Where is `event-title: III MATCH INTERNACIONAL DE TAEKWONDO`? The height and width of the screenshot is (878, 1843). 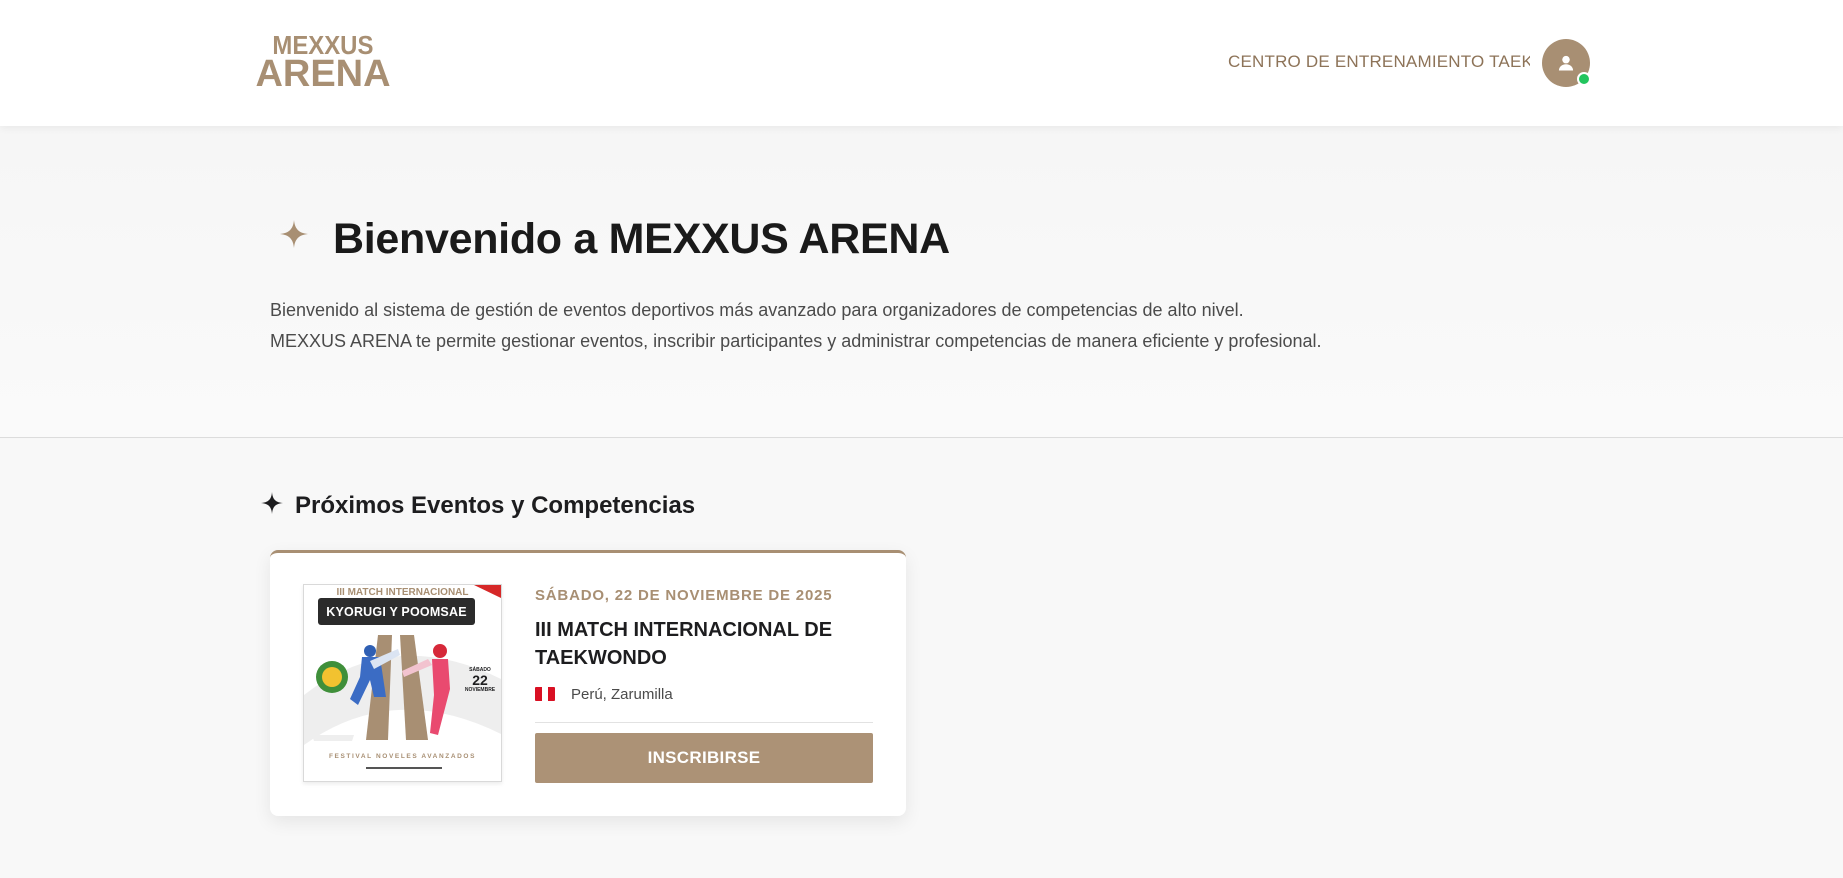
event-title: III MATCH INTERNACIONAL DE TAEKWONDO is located at coordinates (705, 644).